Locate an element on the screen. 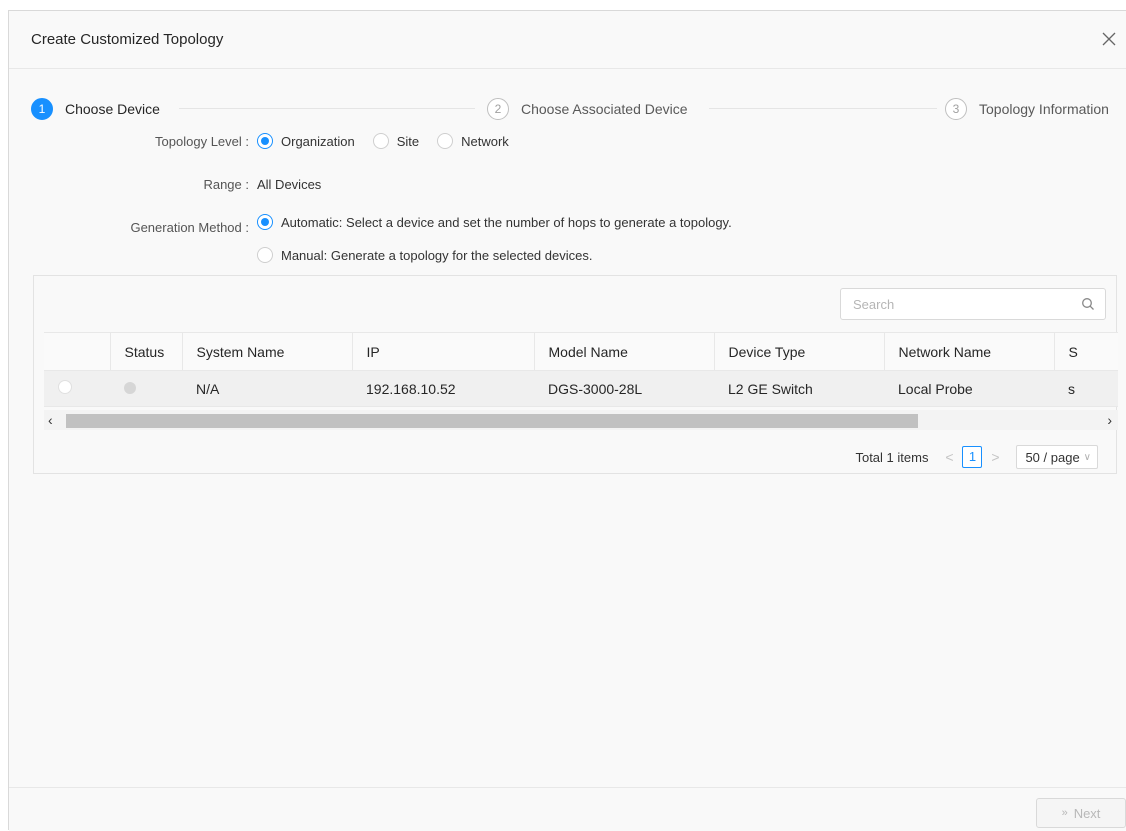 The height and width of the screenshot is (831, 1126). step-choose-associated-device: 2 Choose Associated Device is located at coordinates (587, 109).